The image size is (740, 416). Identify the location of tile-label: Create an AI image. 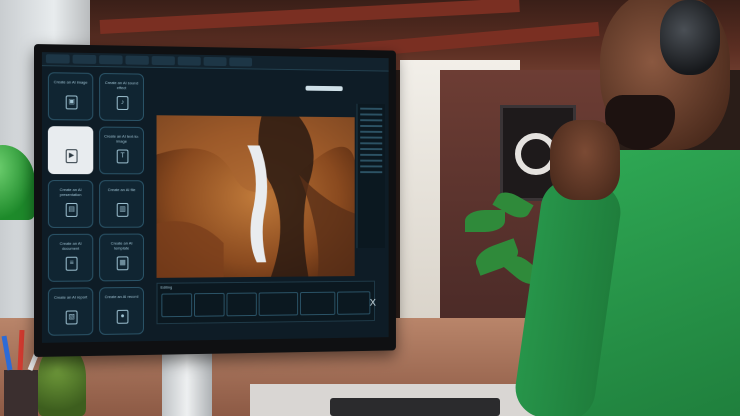
(70, 82).